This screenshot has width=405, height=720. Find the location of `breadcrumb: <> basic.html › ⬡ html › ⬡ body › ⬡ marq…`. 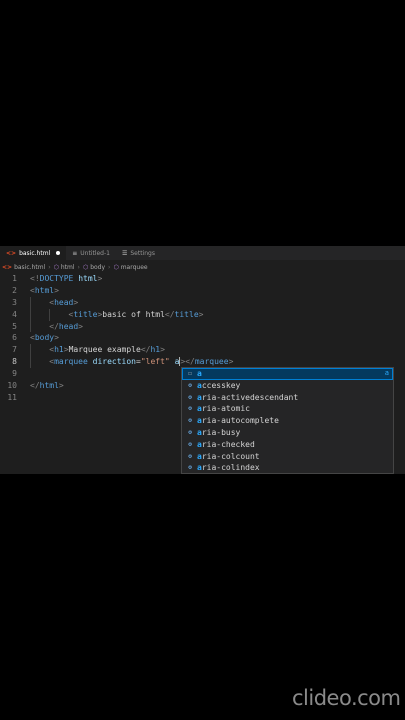

breadcrumb: <> basic.html › ⬡ html › ⬡ body › ⬡ marq… is located at coordinates (202, 267).